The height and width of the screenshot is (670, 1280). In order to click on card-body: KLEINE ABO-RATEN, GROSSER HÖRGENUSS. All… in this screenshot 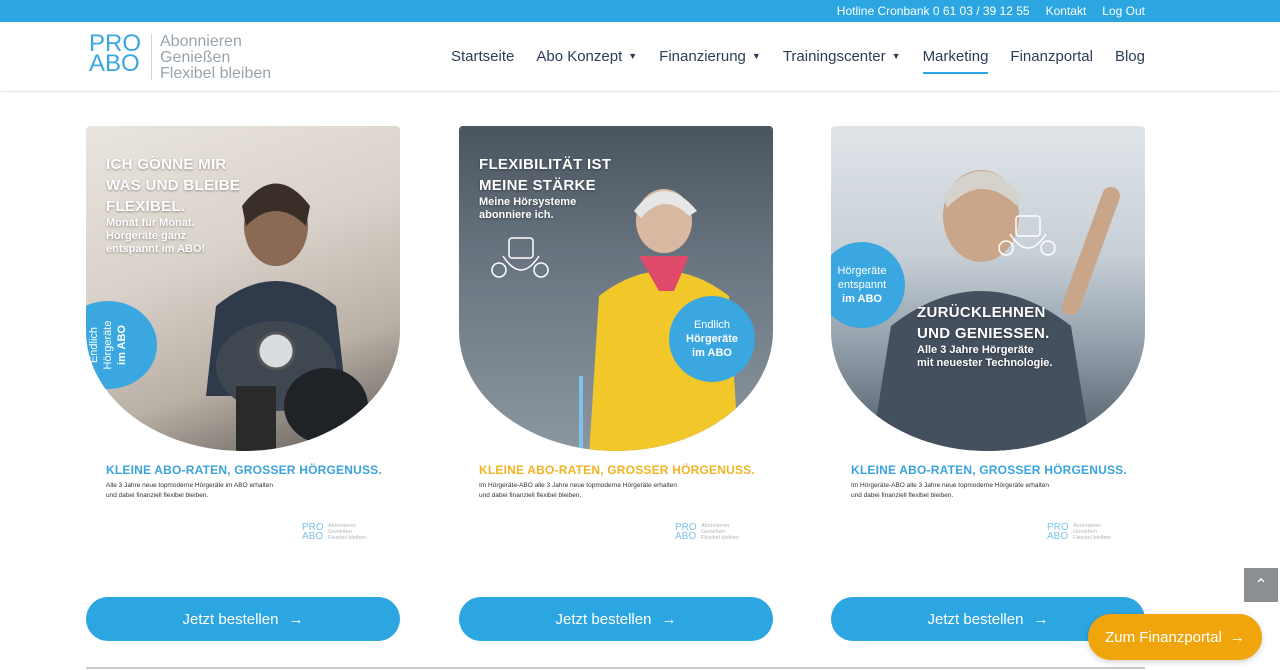, I will do `click(243, 511)`.